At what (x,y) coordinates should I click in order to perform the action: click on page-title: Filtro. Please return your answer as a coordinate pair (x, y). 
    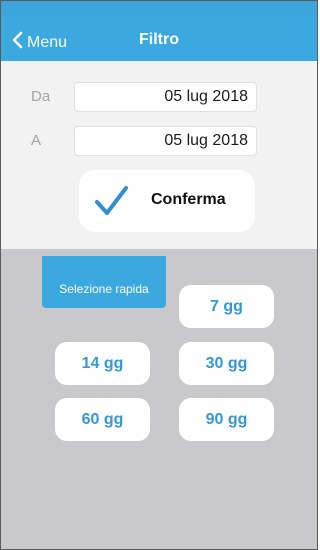
    Looking at the image, I should click on (159, 39).